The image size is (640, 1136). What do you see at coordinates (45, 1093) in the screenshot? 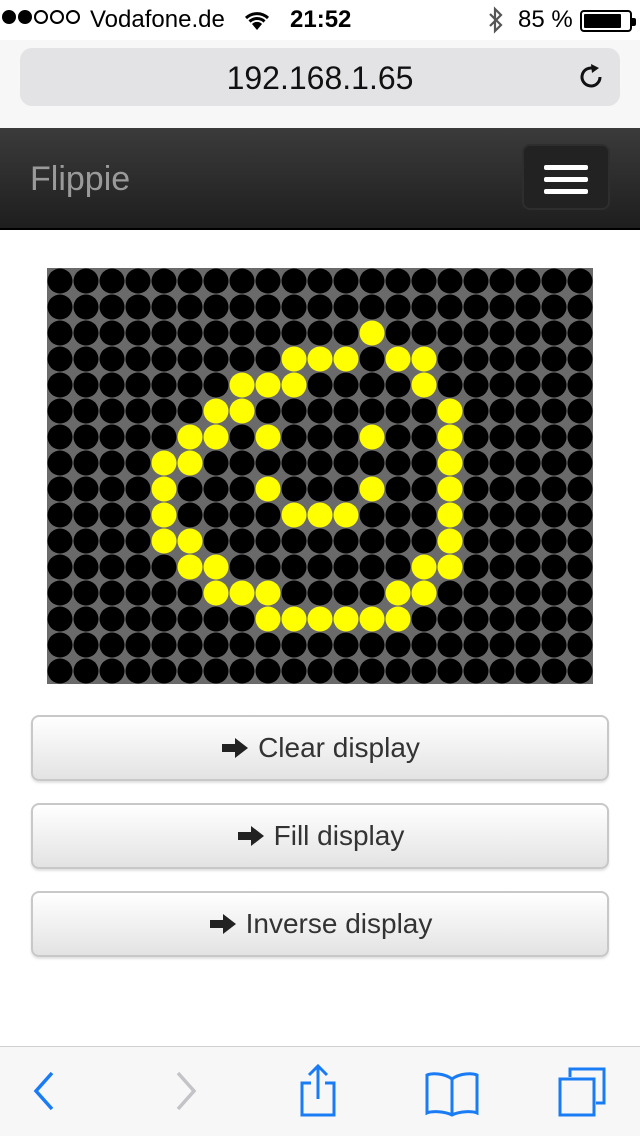
I see `back-icon` at bounding box center [45, 1093].